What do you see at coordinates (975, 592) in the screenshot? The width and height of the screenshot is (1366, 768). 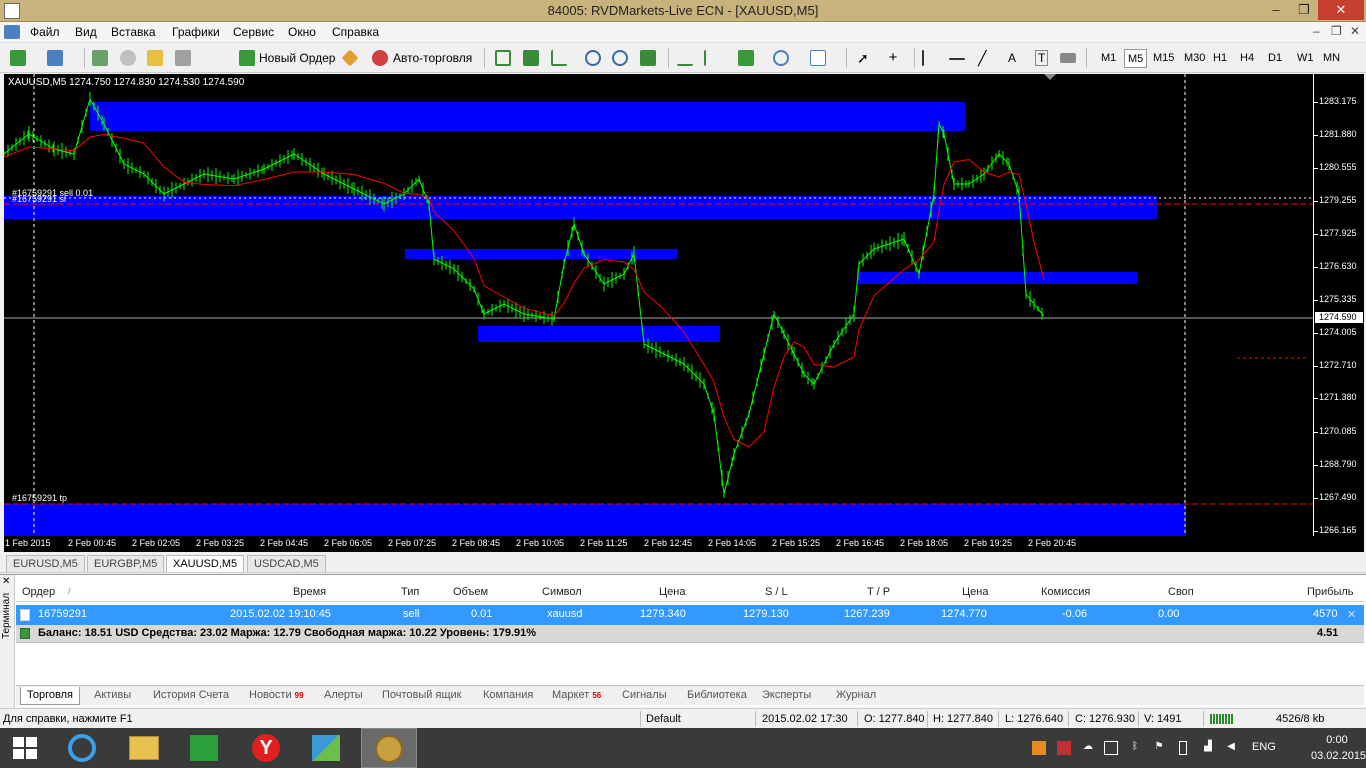 I see `col-current-price: Цена` at bounding box center [975, 592].